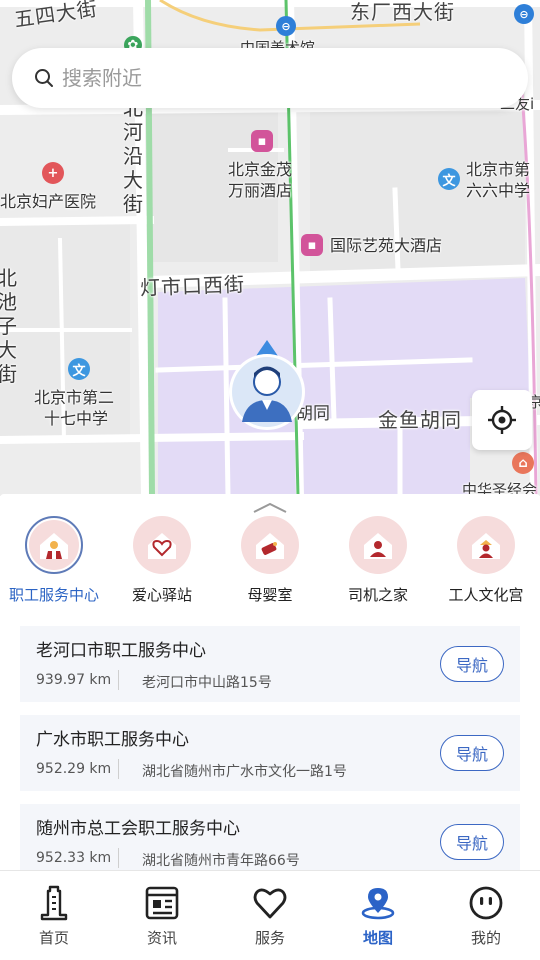 The height and width of the screenshot is (960, 540). Describe the element at coordinates (133, 156) in the screenshot. I see `street-label-beiheyan: 北河沿大街` at that location.